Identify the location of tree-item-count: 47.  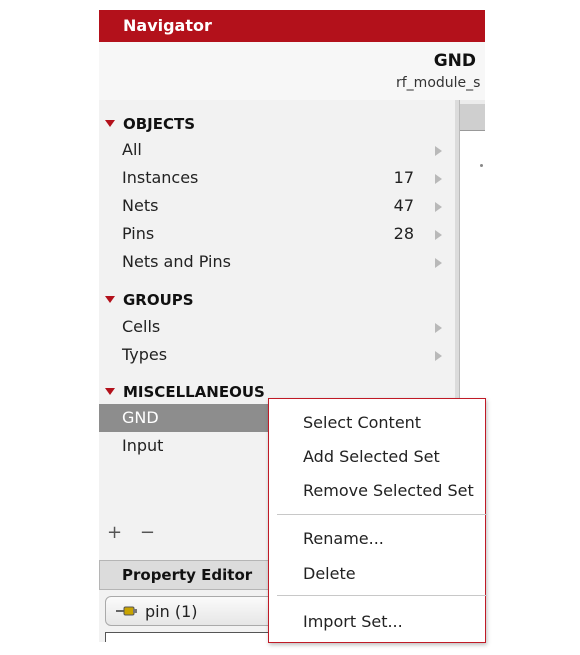
(403, 205).